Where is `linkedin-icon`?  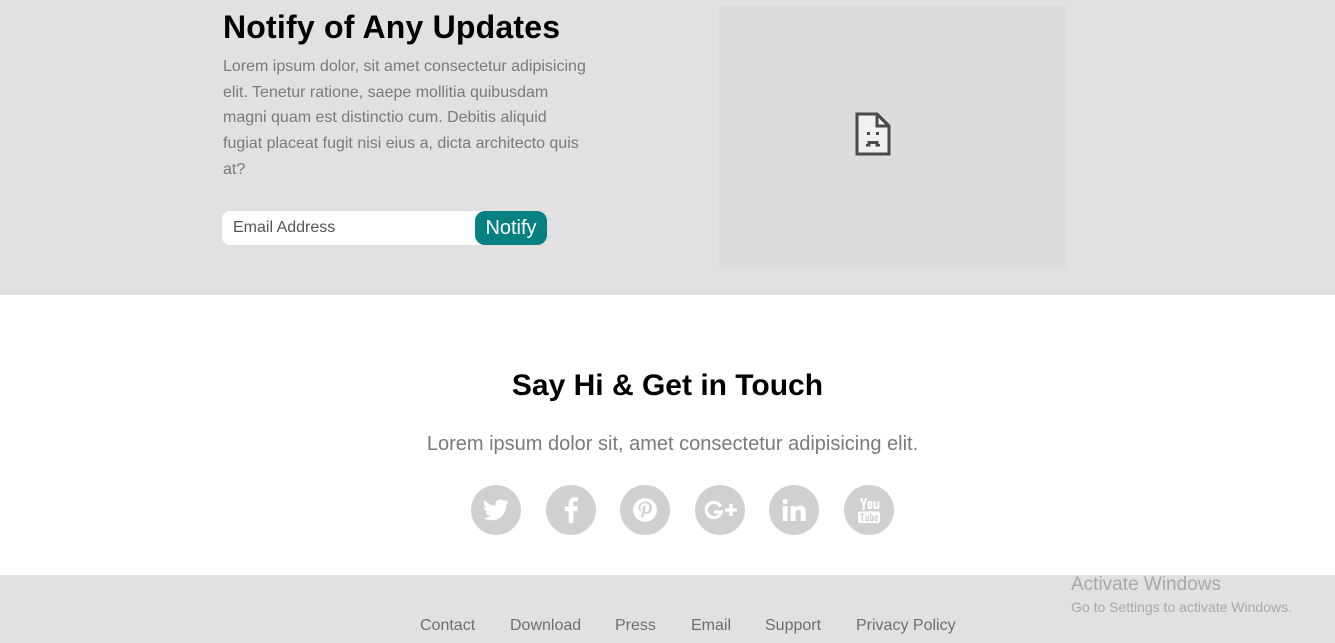
linkedin-icon is located at coordinates (794, 509).